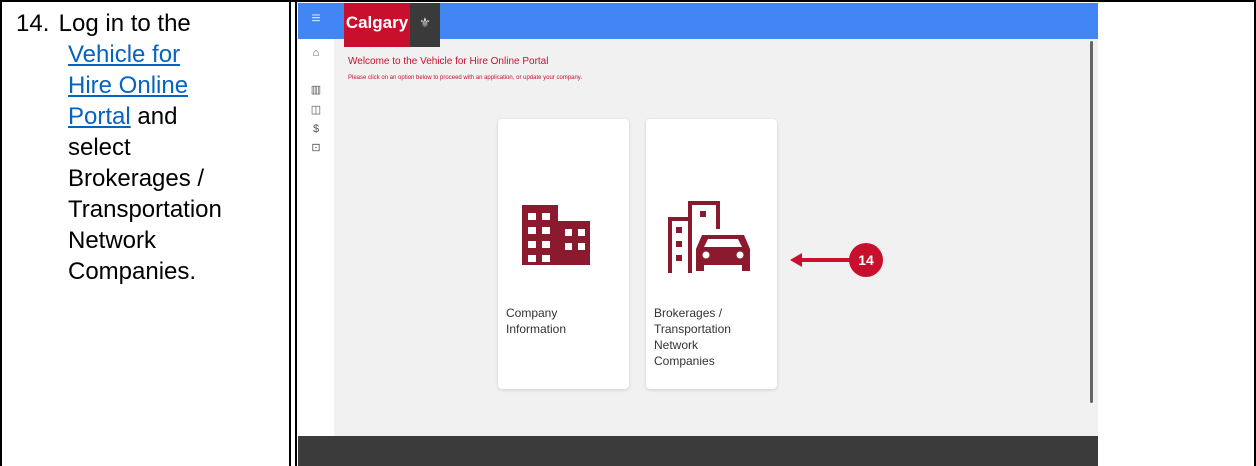 The height and width of the screenshot is (466, 1256). What do you see at coordinates (145, 209) in the screenshot?
I see `step-line: Transportation` at bounding box center [145, 209].